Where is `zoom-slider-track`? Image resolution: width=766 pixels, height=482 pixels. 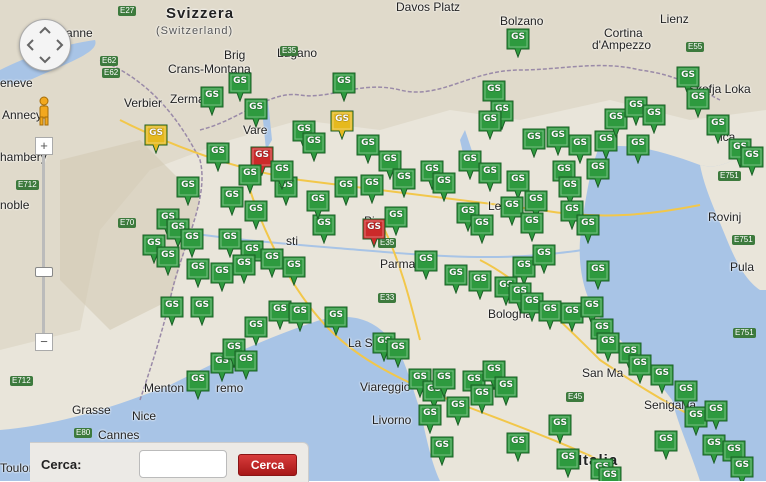
zoom-slider-track is located at coordinates (43, 244).